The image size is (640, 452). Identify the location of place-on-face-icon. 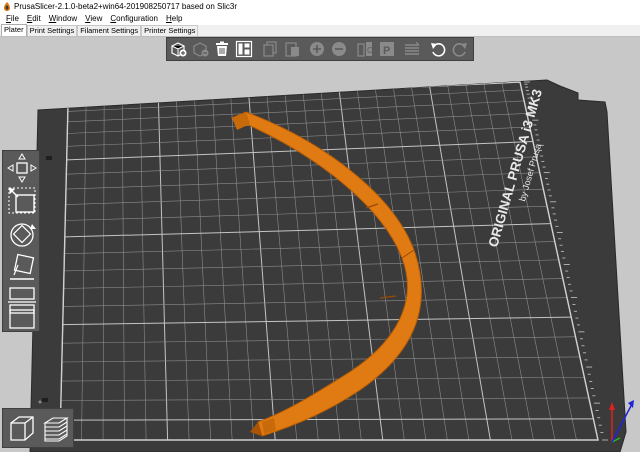
(22, 268).